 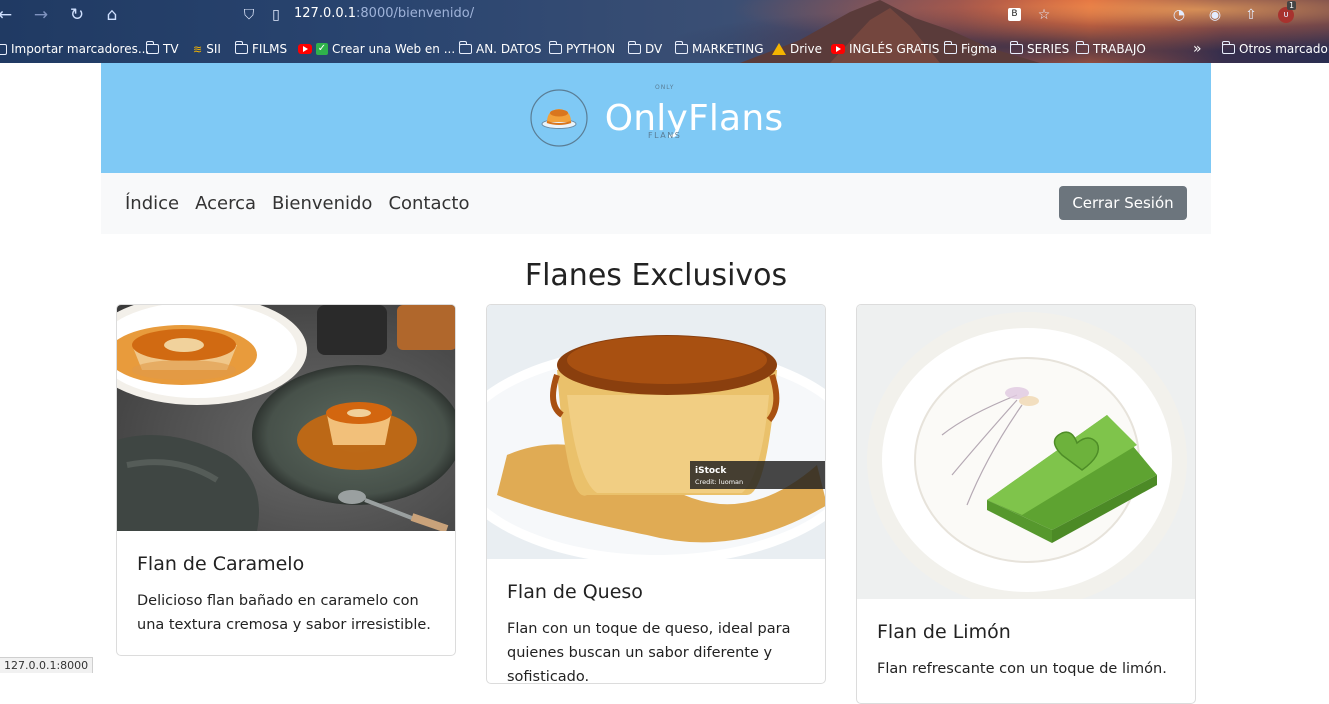 I want to click on nav-links: Índice Acerca Bienvenido Contacto, so click(x=297, y=203).